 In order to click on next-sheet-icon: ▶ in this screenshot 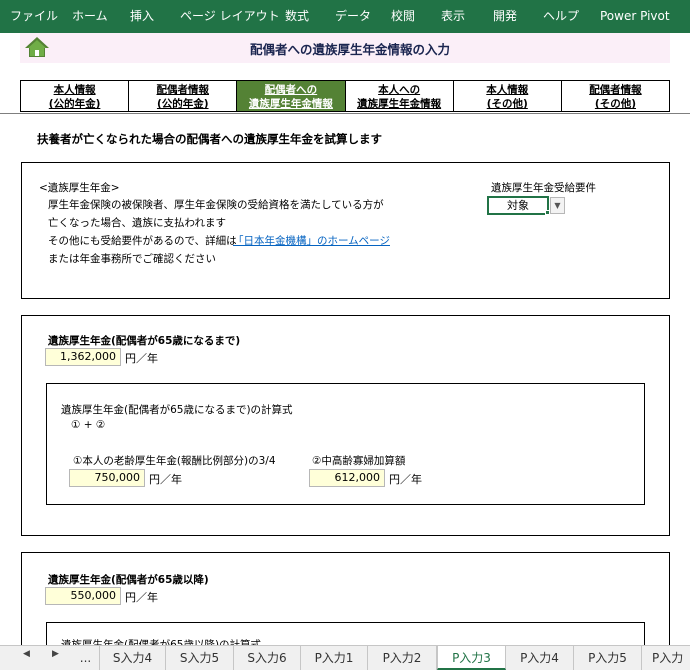, I will do `click(55, 654)`.